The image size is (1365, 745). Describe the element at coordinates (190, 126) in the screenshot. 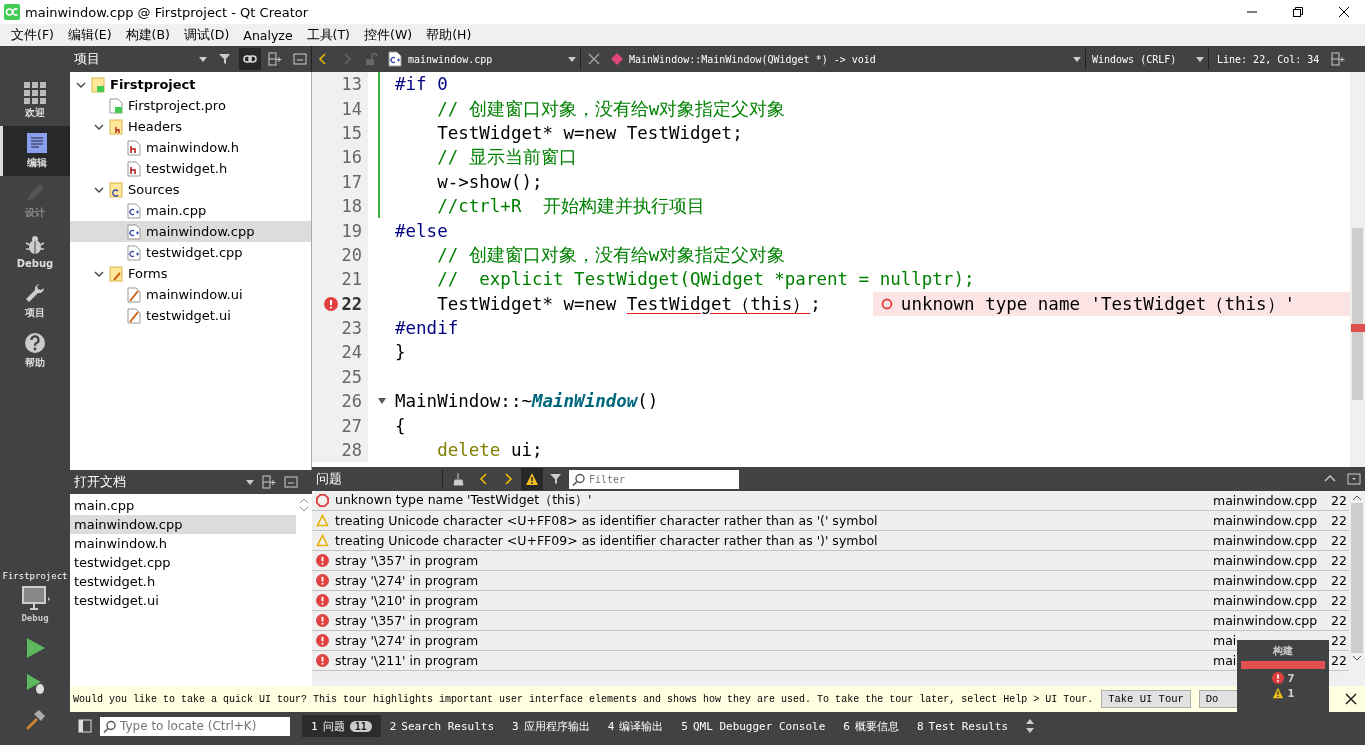

I see `tree-item: Headers` at that location.